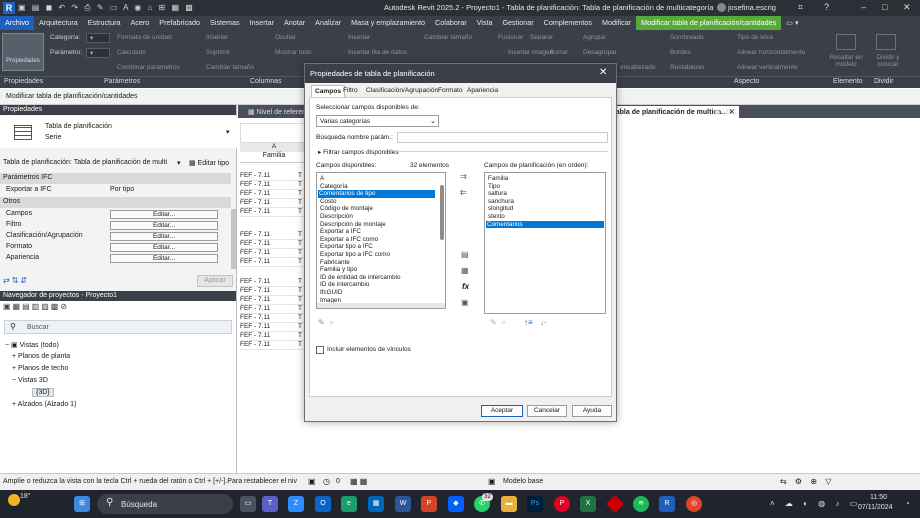 Image resolution: width=920 pixels, height=518 pixels. What do you see at coordinates (32, 345) in the screenshot?
I see `tree-vistas-todo: − ▣ Vistas (todo)` at bounding box center [32, 345].